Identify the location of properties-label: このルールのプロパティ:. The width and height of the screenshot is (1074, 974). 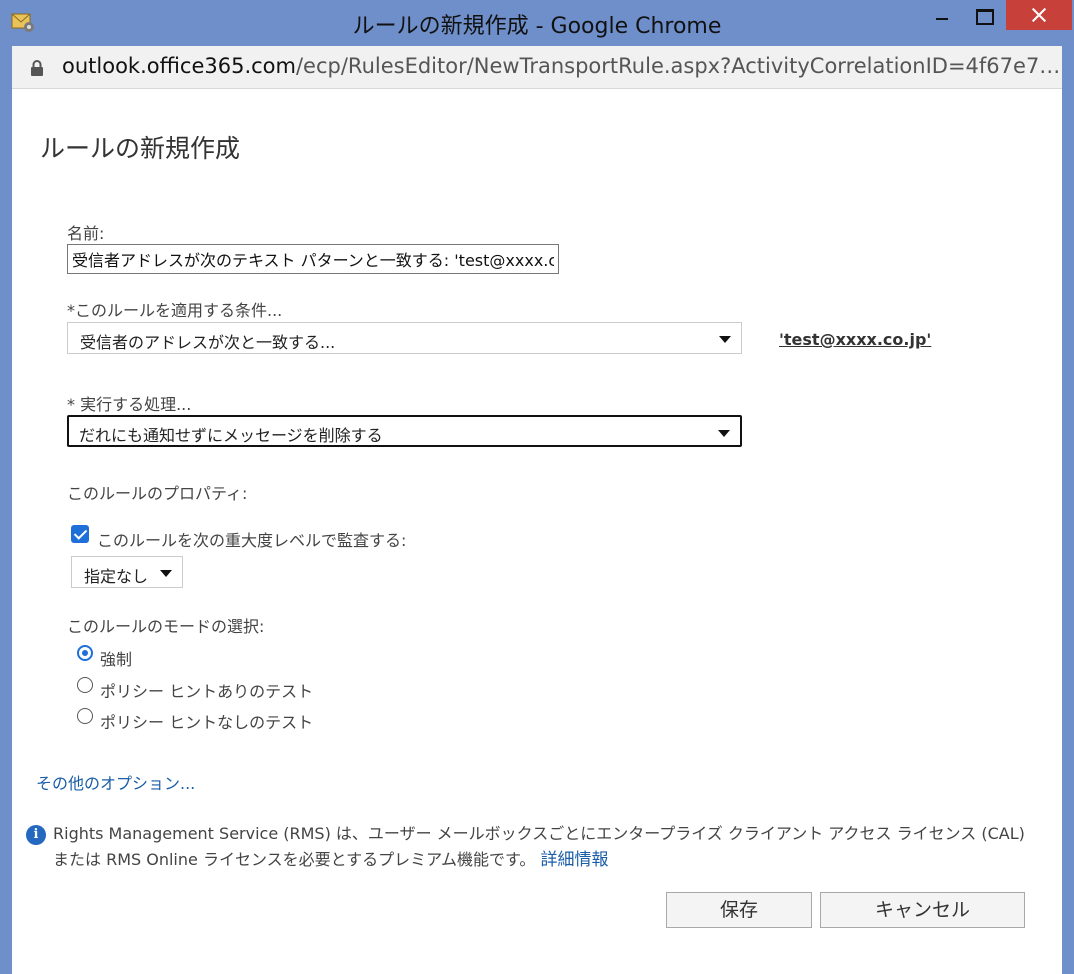
(157, 493).